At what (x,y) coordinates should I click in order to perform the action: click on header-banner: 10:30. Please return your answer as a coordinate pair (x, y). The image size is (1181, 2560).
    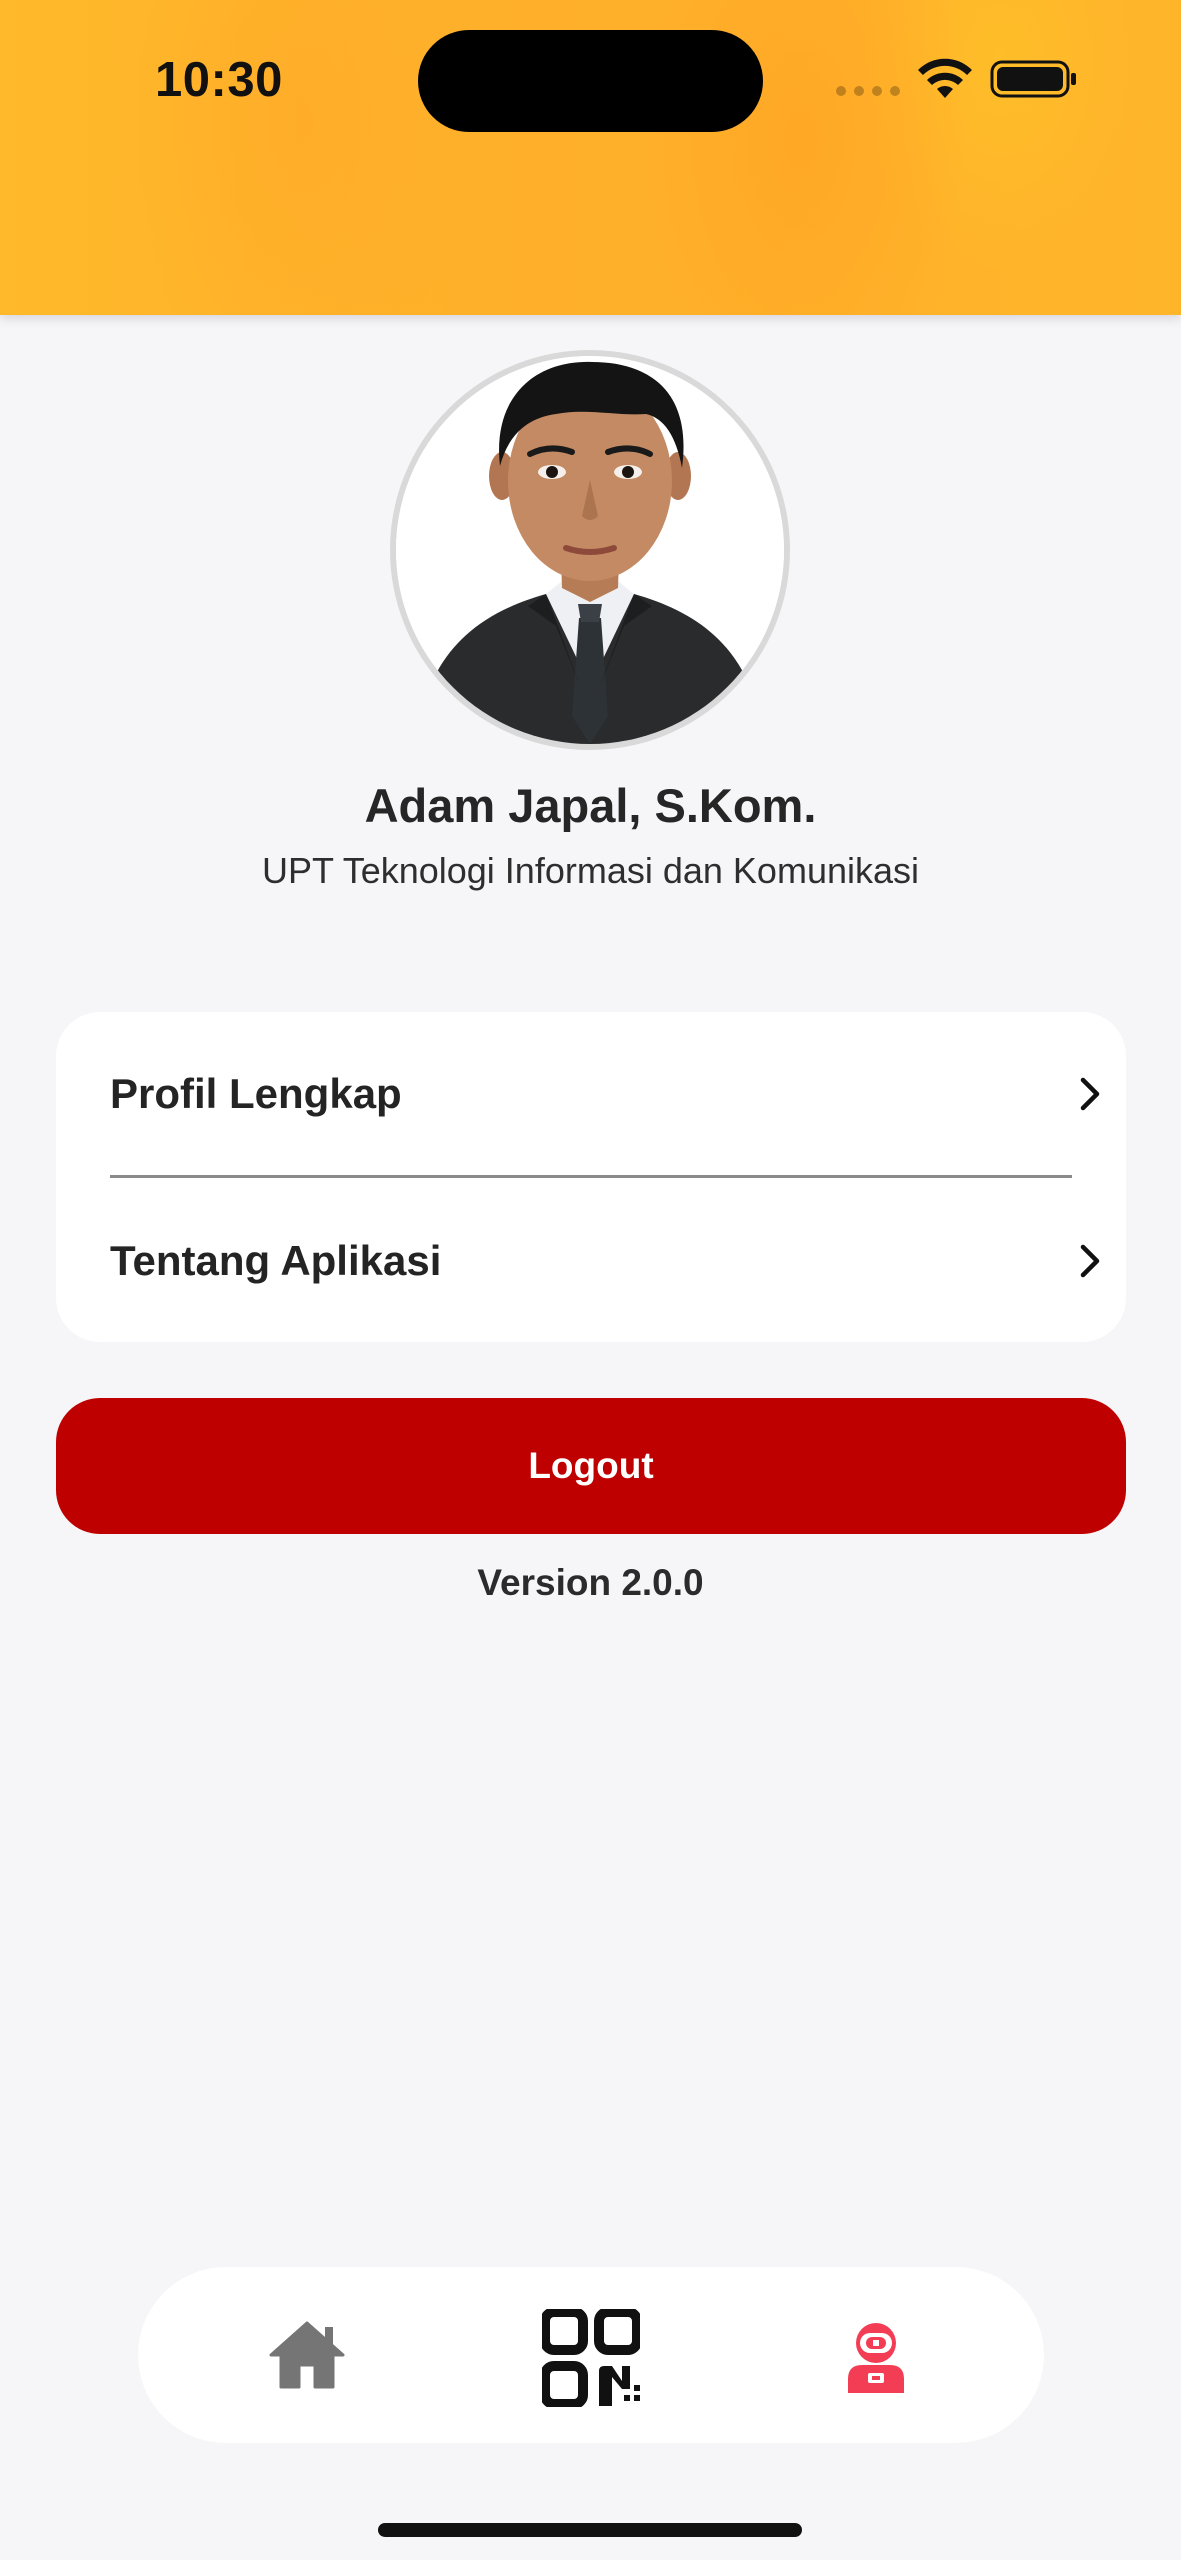
    Looking at the image, I should click on (590, 157).